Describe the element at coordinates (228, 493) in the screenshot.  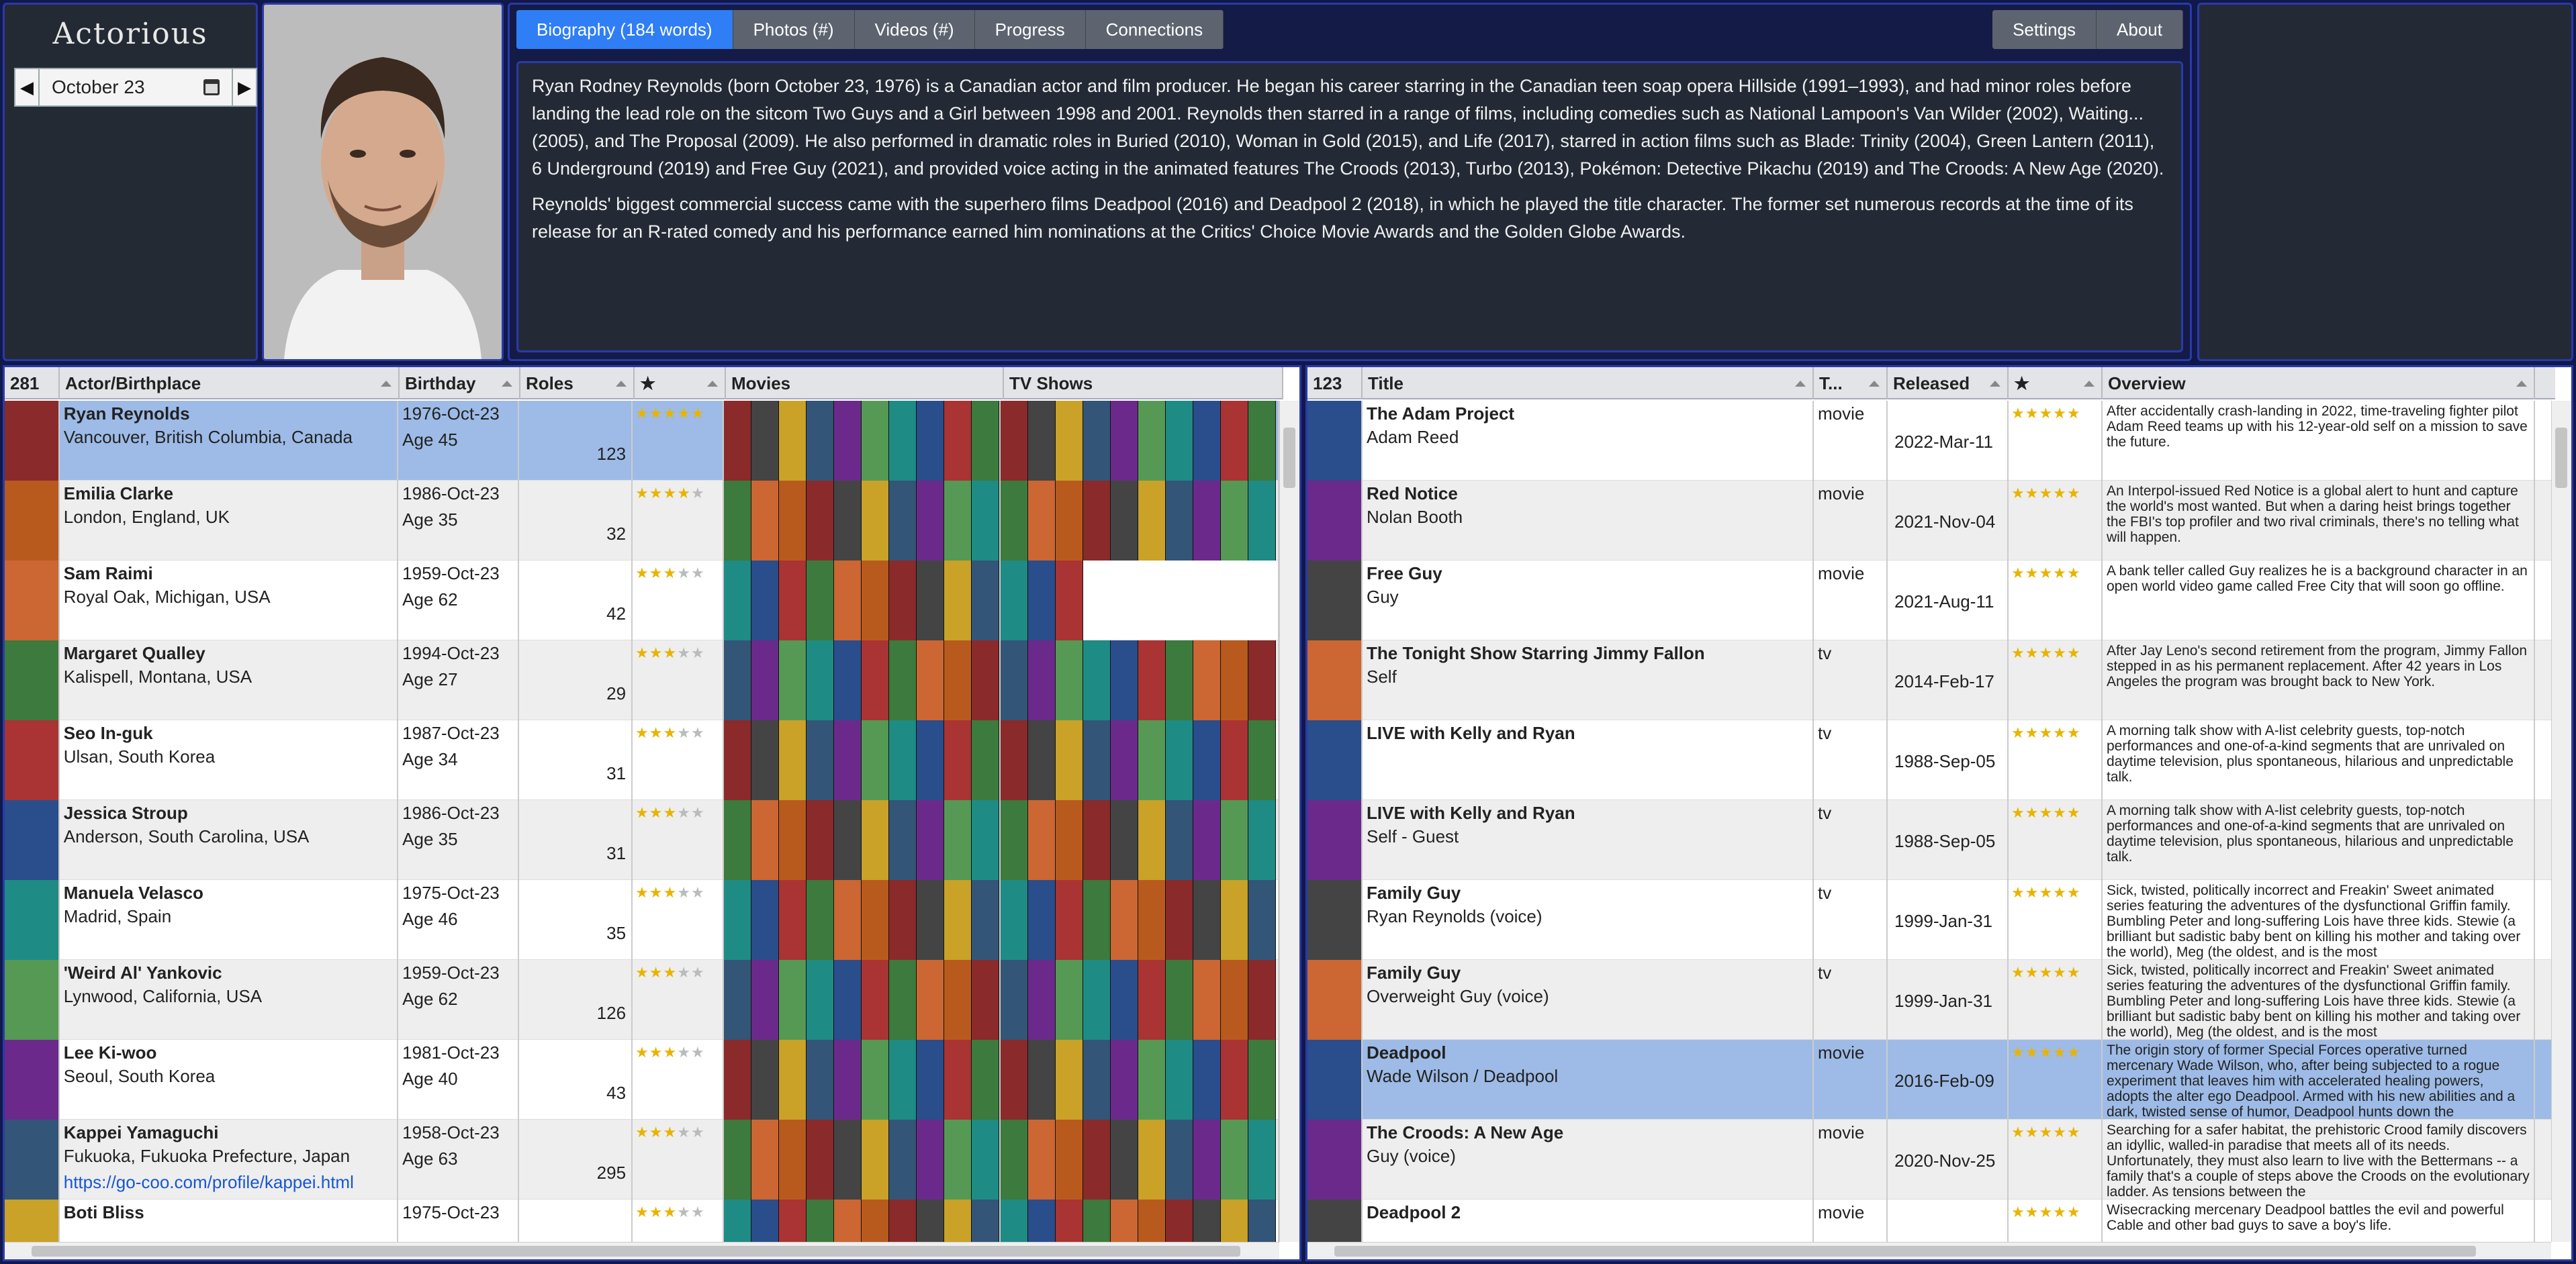
I see `actor-name: Emilia Clarke` at that location.